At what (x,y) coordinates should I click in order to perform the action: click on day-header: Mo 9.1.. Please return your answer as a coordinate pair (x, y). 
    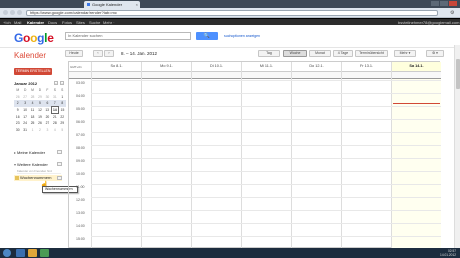
    Looking at the image, I should click on (166, 66).